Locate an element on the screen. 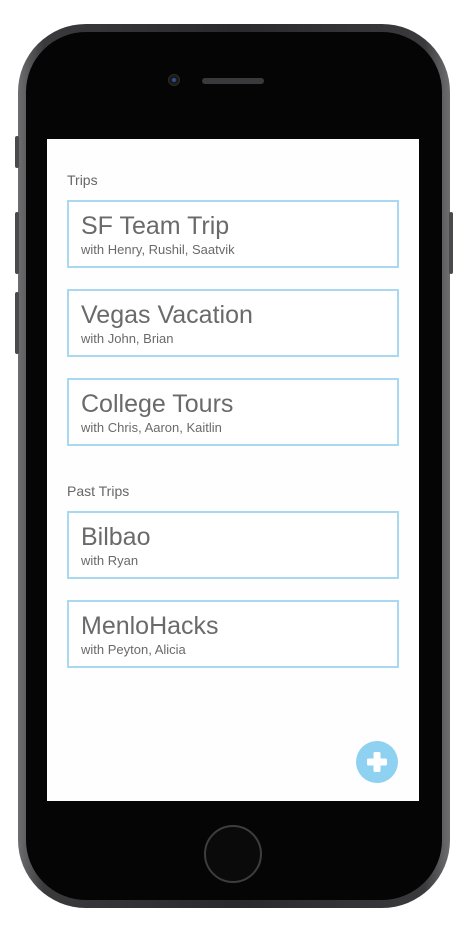  home-button is located at coordinates (233, 854).